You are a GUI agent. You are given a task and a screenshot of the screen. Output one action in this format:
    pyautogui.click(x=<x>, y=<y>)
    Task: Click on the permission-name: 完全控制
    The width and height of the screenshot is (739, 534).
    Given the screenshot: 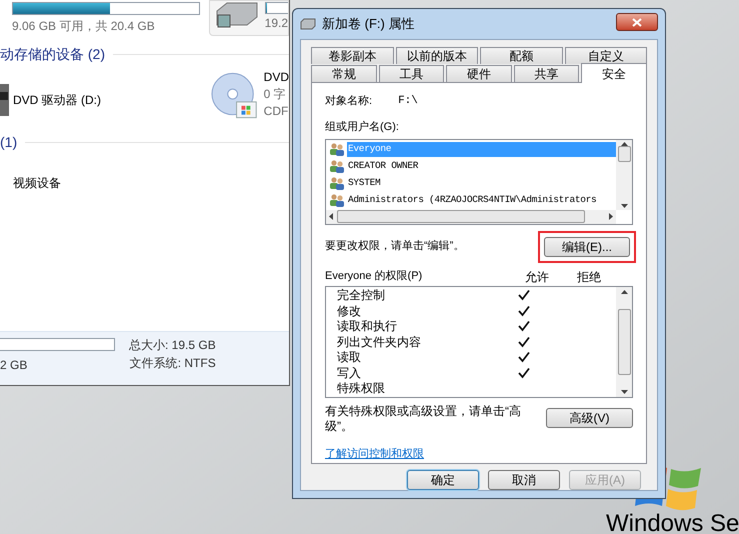 What is the action you would take?
    pyautogui.click(x=361, y=295)
    